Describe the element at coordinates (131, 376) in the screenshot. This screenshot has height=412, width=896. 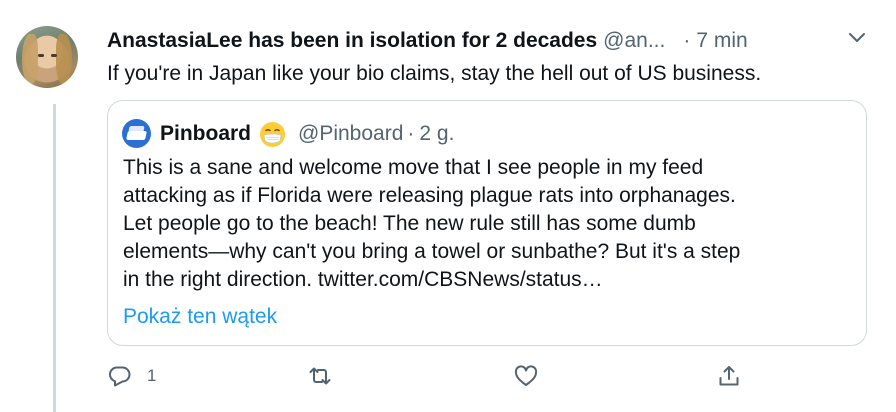
I see `reply-button: 1` at that location.